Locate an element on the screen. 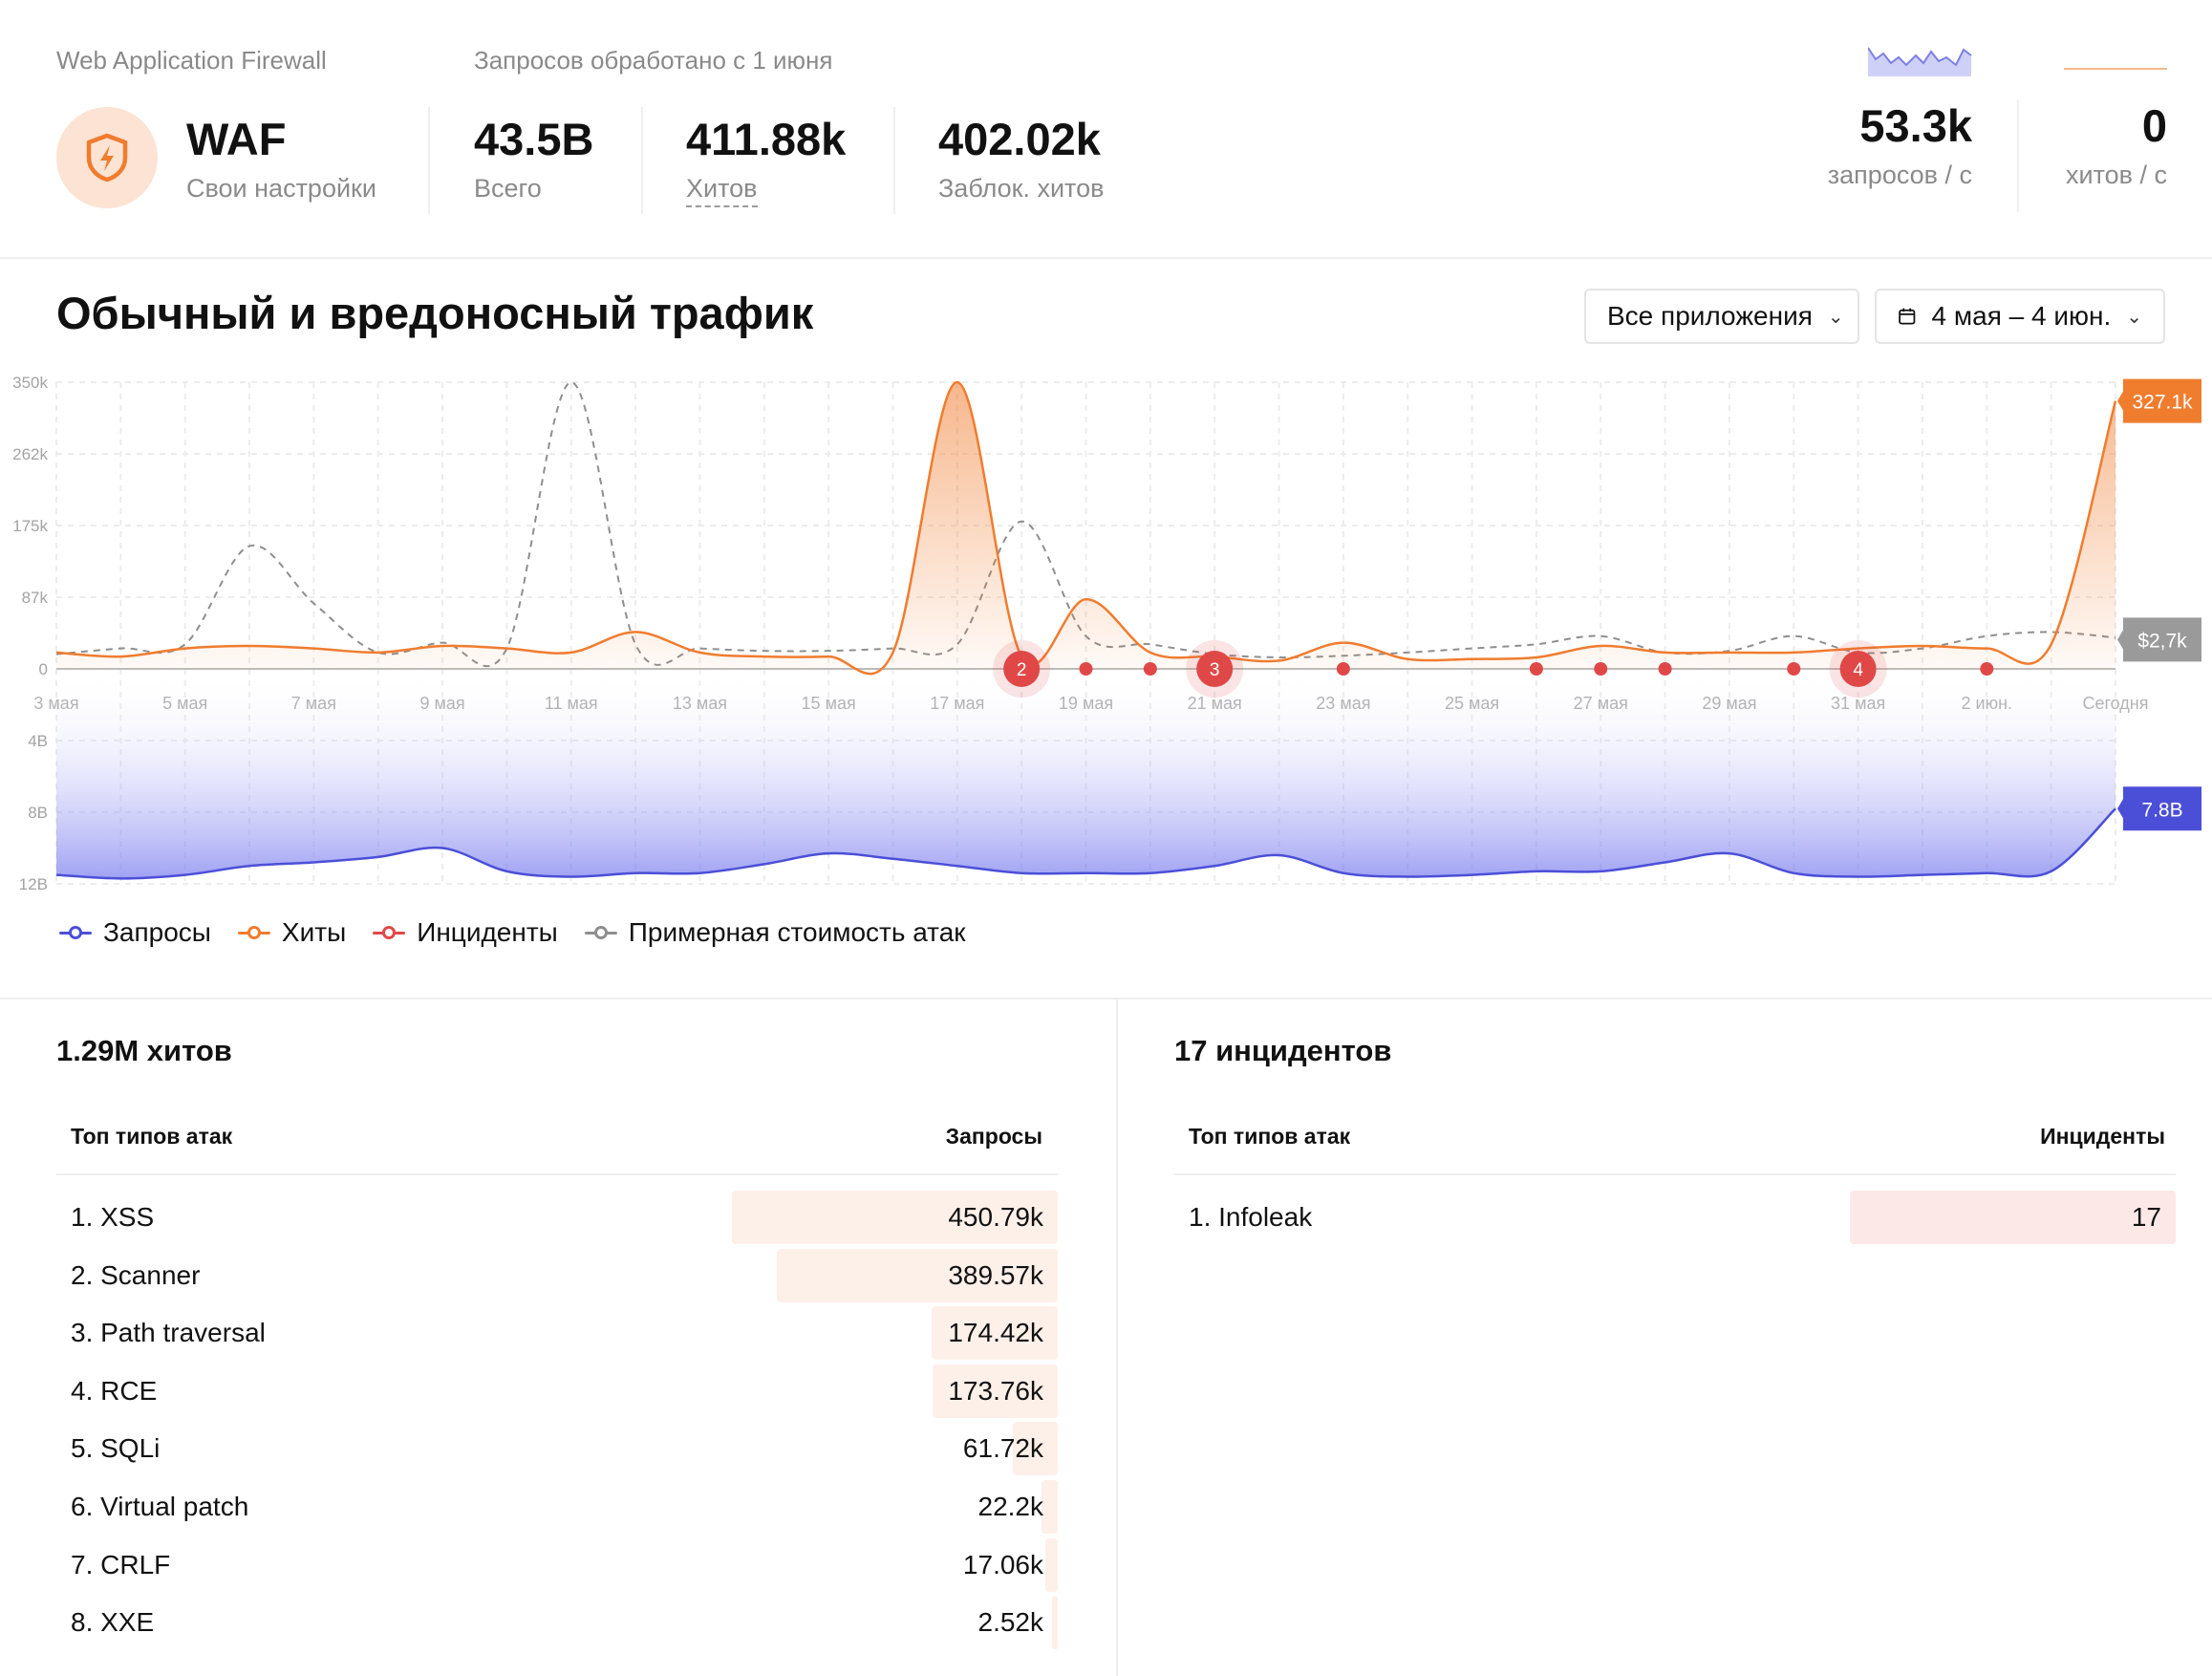 The height and width of the screenshot is (1676, 2212). legend-item-attack-cost: Примерная стоимость атак is located at coordinates (775, 932).